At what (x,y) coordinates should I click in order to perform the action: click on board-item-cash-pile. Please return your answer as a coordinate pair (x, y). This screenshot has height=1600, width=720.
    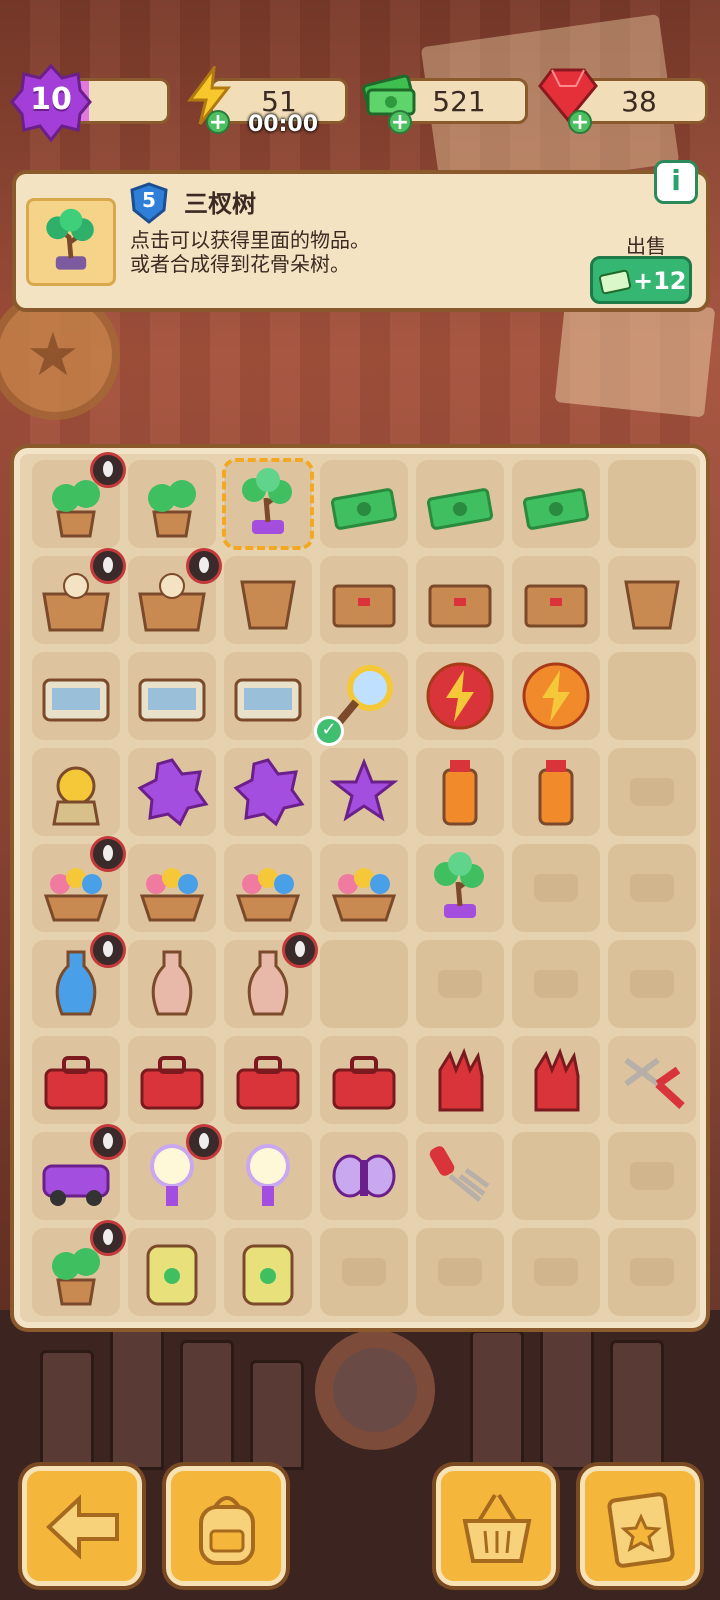
    Looking at the image, I should click on (364, 504).